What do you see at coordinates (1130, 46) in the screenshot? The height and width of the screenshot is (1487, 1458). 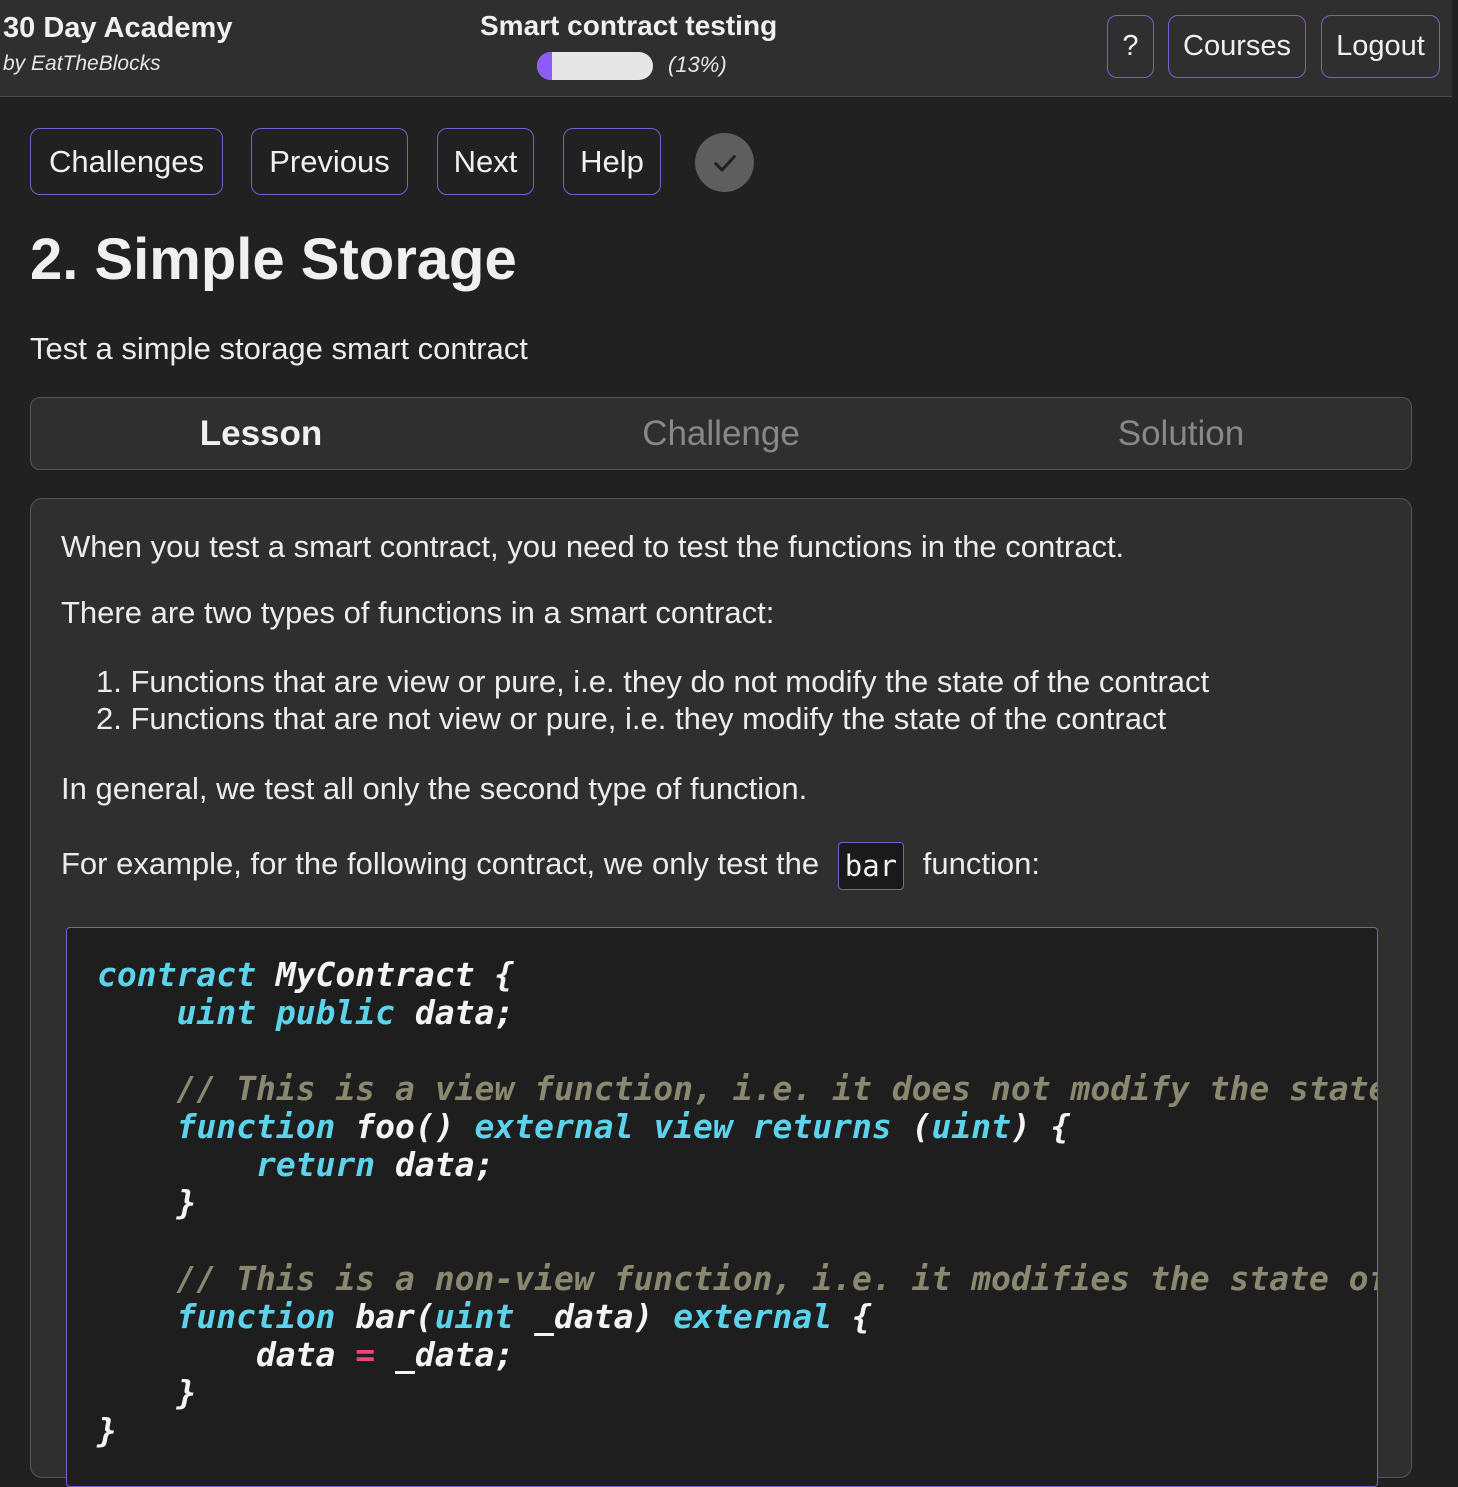 I see `help-question-button: ?` at bounding box center [1130, 46].